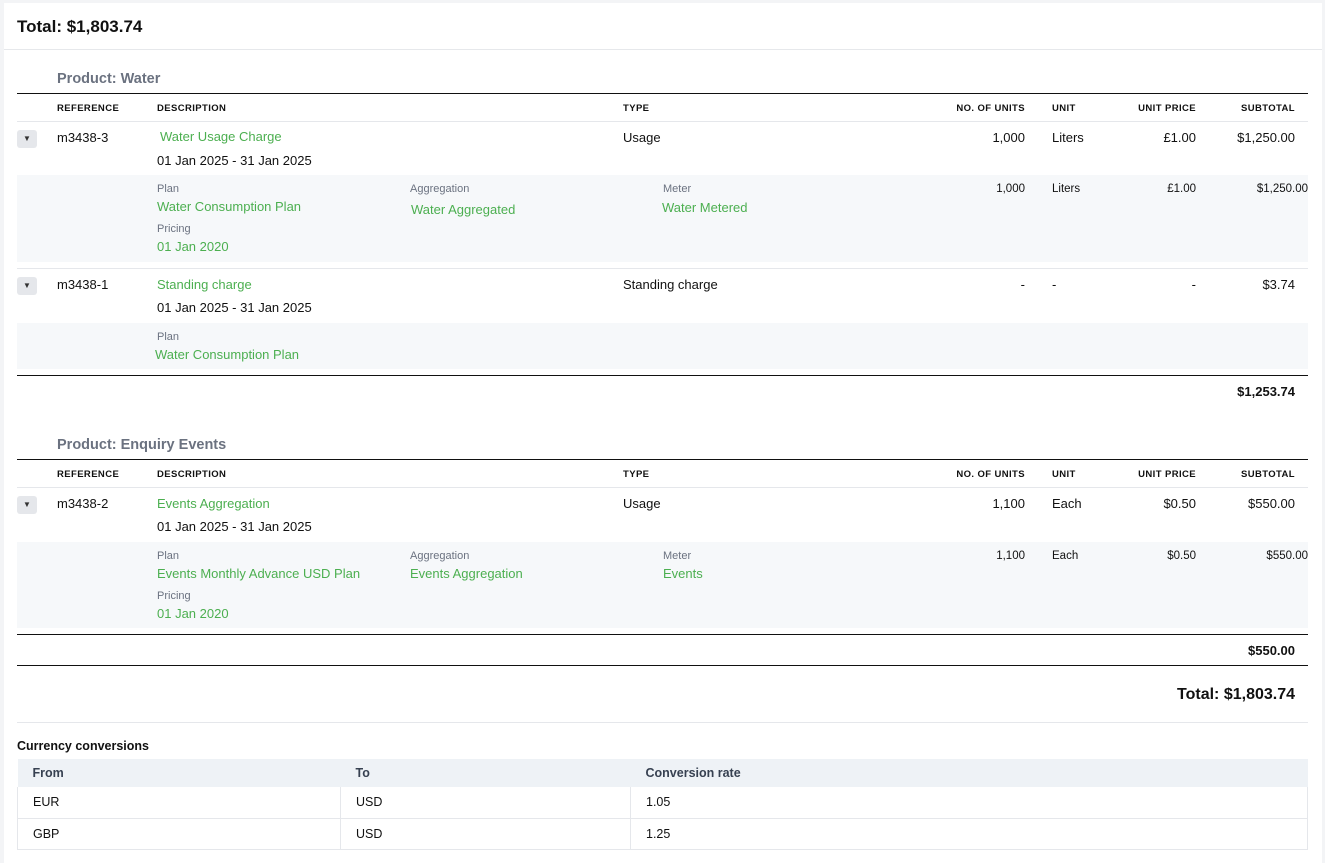  Describe the element at coordinates (83, 137) in the screenshot. I see `item-reference: m3438-3` at that location.